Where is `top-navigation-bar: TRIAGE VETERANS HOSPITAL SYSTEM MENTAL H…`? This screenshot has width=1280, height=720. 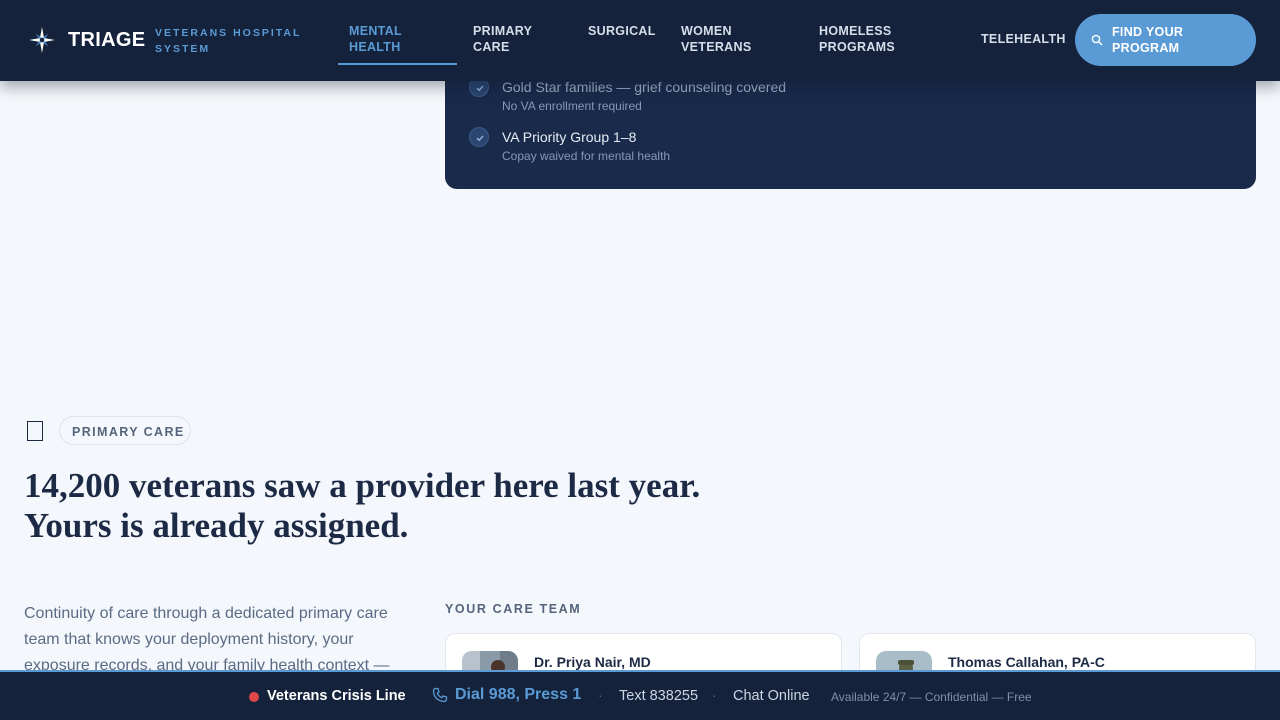 top-navigation-bar: TRIAGE VETERANS HOSPITAL SYSTEM MENTAL H… is located at coordinates (640, 40).